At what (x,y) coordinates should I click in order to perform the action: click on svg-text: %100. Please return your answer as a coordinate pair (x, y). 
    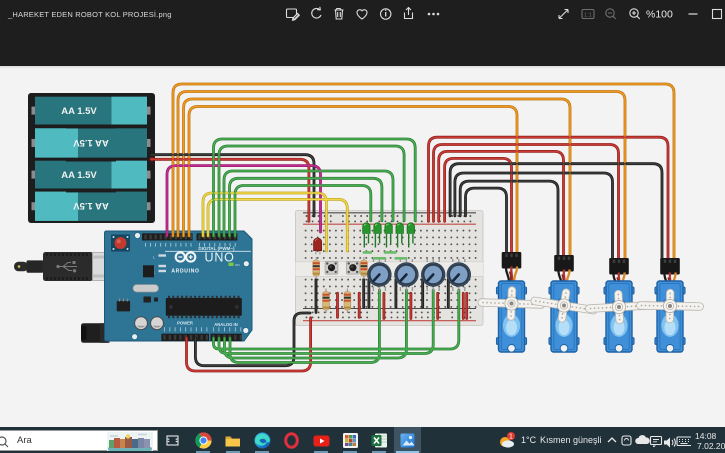
    Looking at the image, I should click on (659, 15).